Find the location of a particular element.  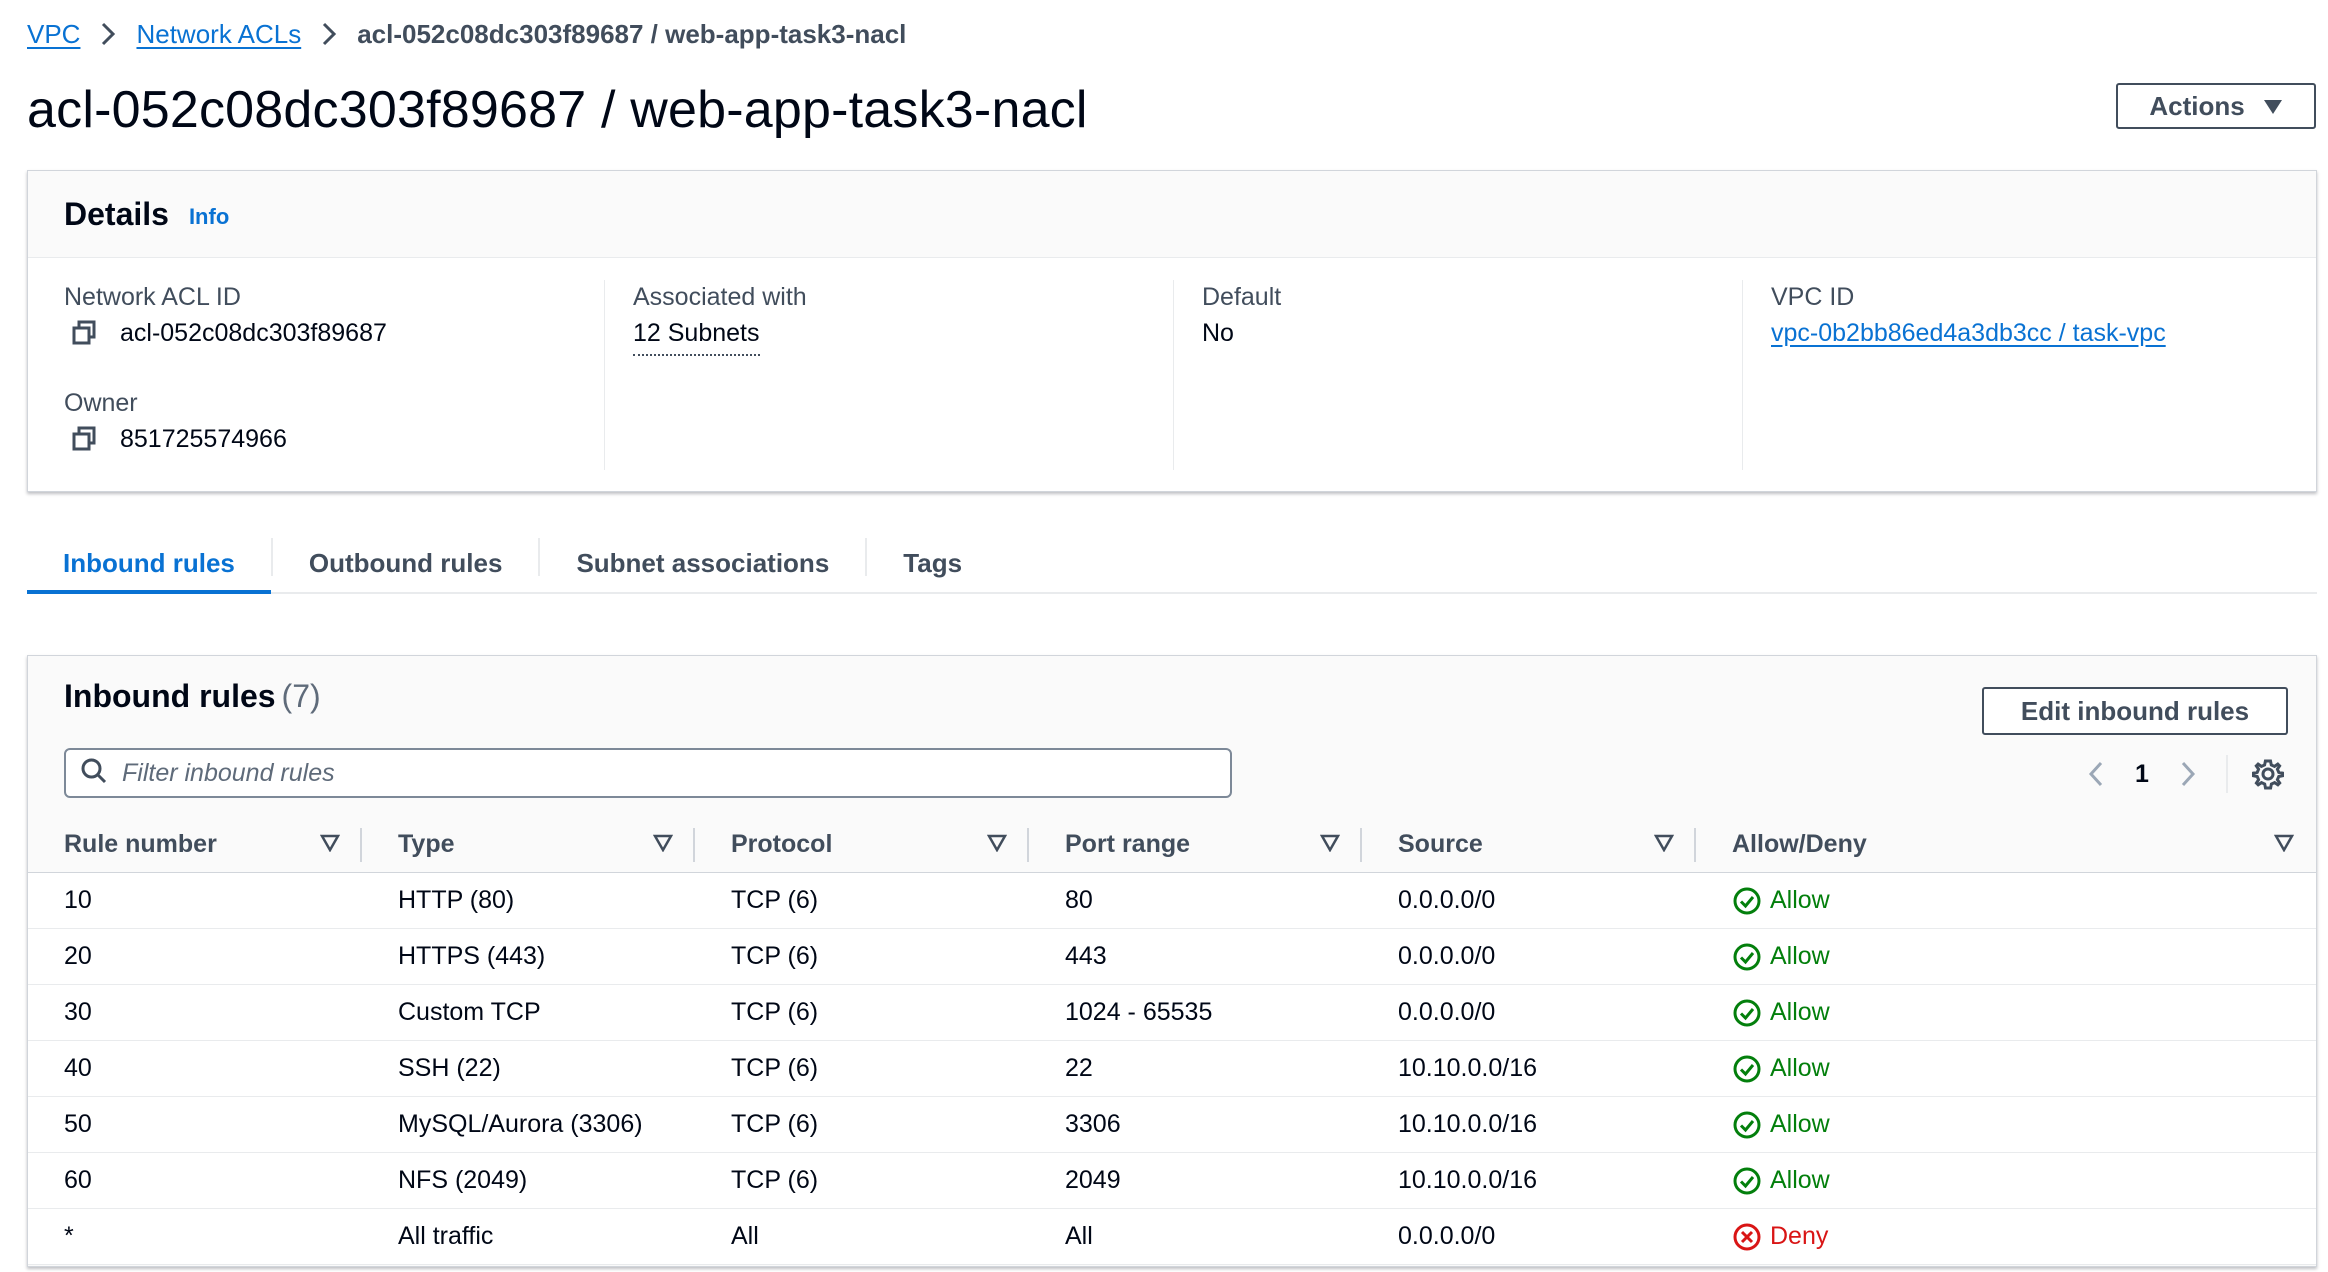

vpc-id-label: VPC ID is located at coordinates (1813, 297).